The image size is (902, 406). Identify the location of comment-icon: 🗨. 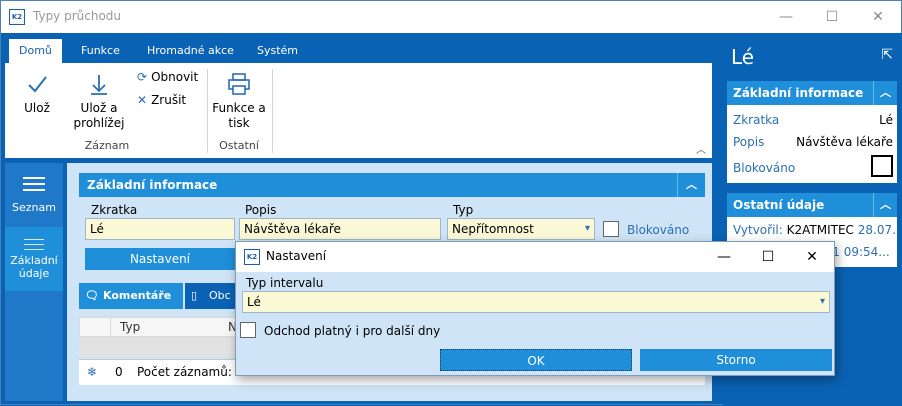
(92, 295).